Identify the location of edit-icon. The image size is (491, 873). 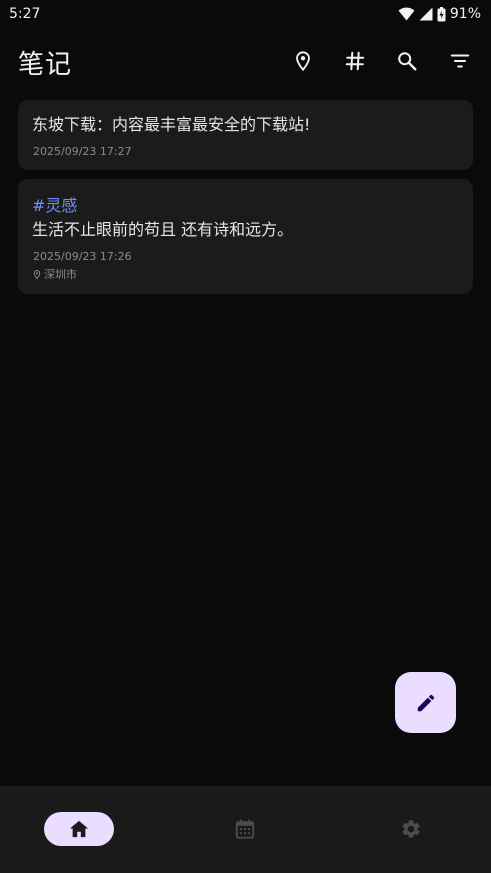
(425, 702).